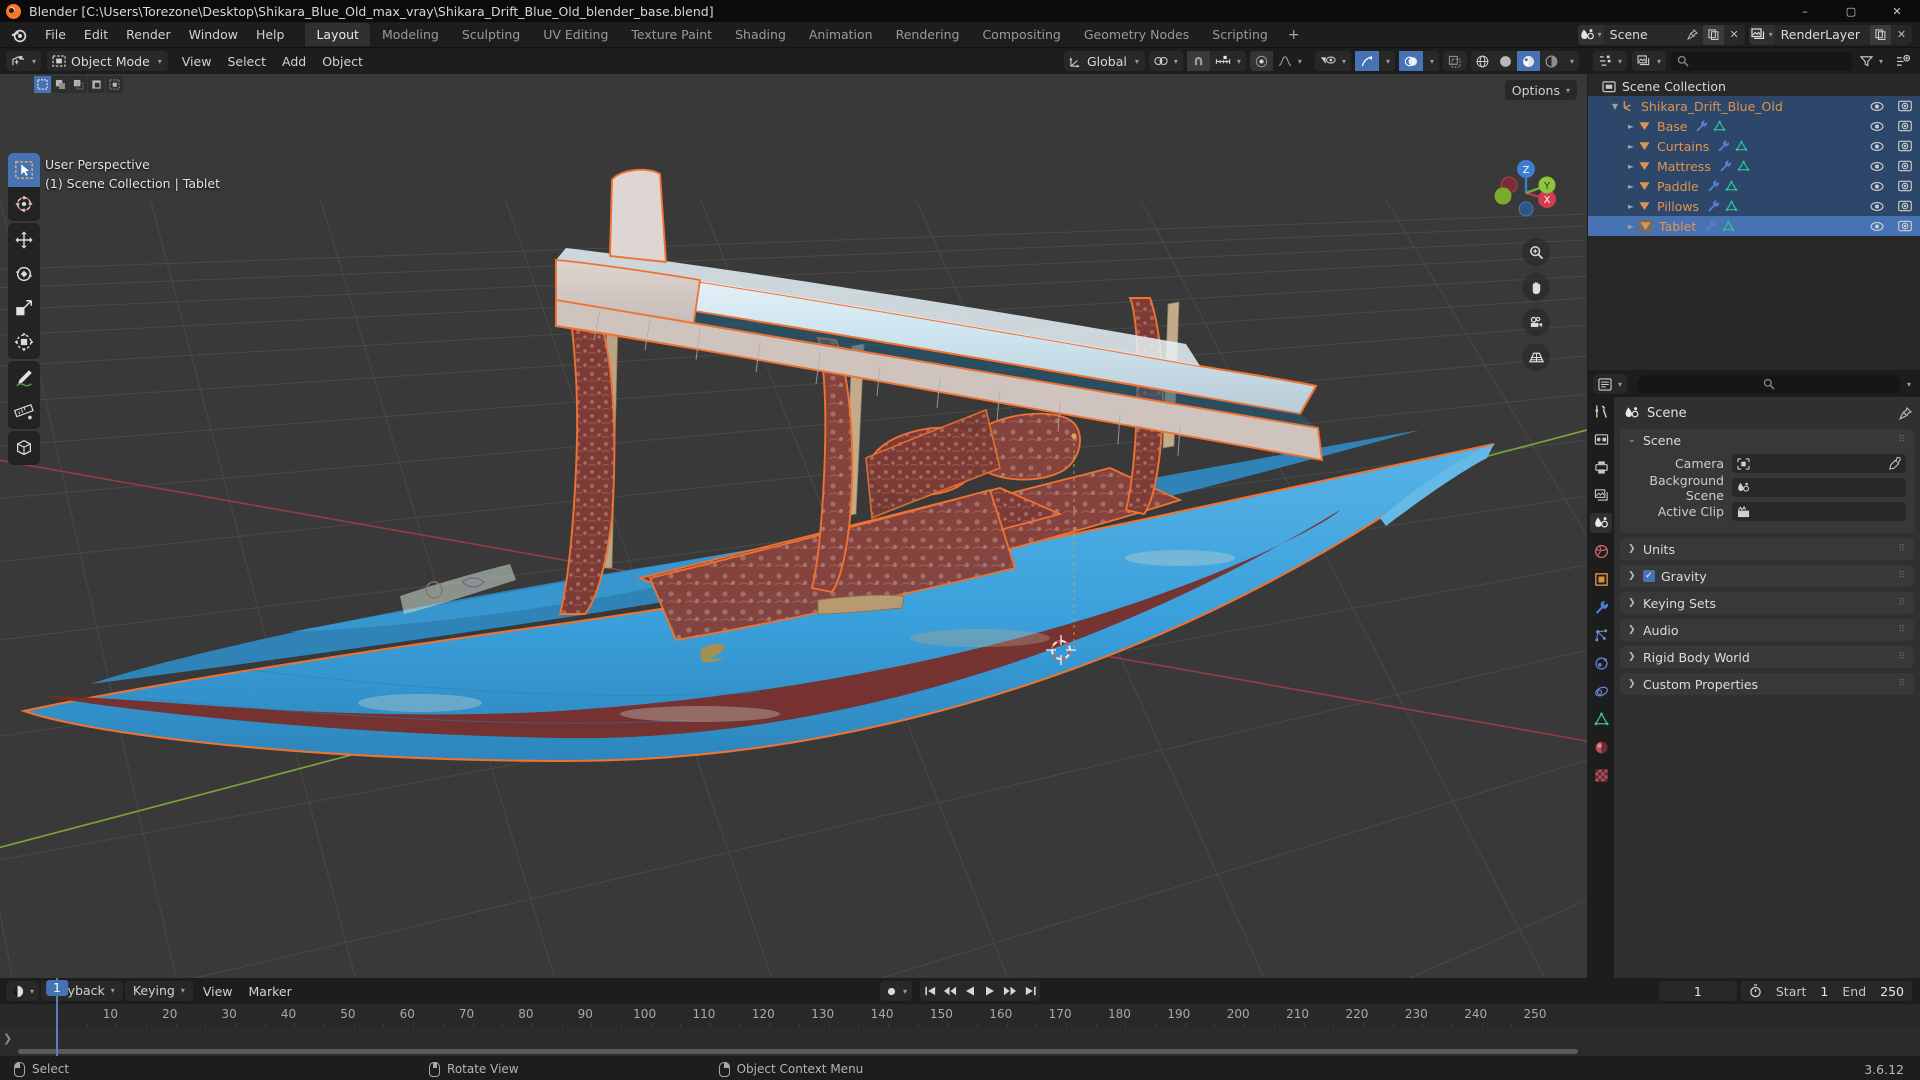  What do you see at coordinates (1410, 61) in the screenshot?
I see `show-overlays-icon` at bounding box center [1410, 61].